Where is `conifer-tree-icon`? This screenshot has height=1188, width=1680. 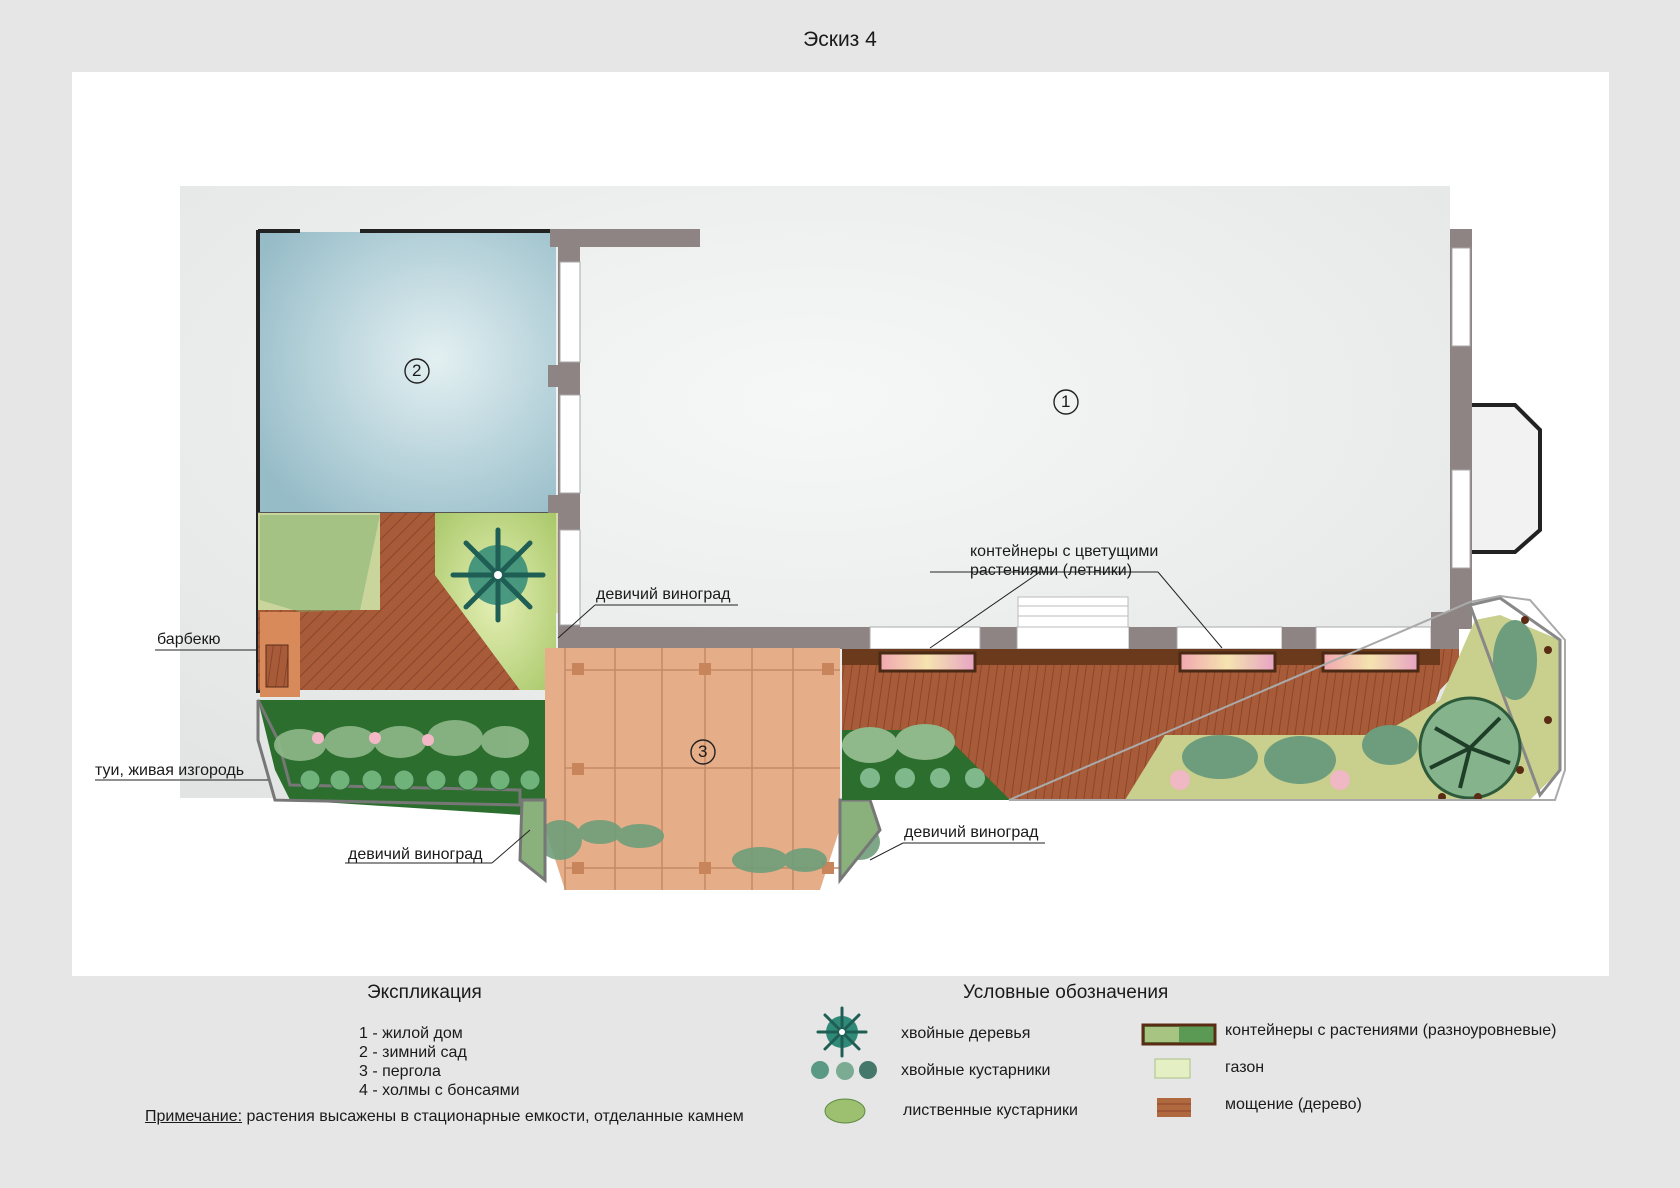
conifer-tree-icon is located at coordinates (842, 1032).